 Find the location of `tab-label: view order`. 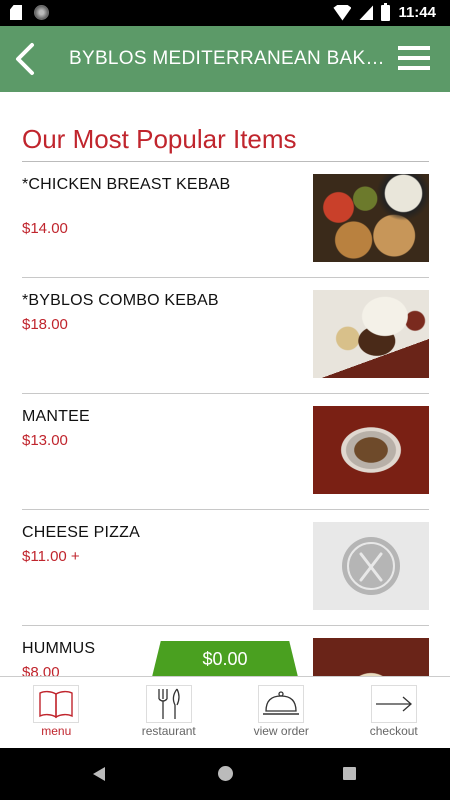

tab-label: view order is located at coordinates (281, 731).